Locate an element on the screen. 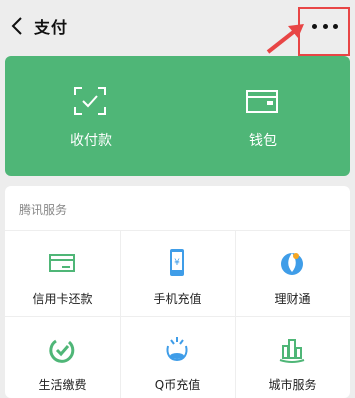 The width and height of the screenshot is (355, 398). service-label: 手机充值 is located at coordinates (177, 299).